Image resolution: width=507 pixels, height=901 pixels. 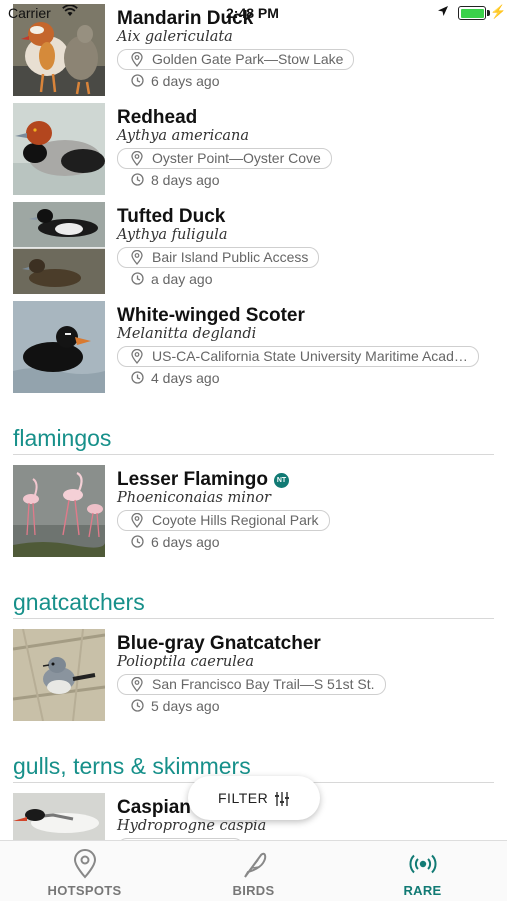 I want to click on location-chip: San Francisco Bay Trail—S 51st St., so click(x=251, y=684).